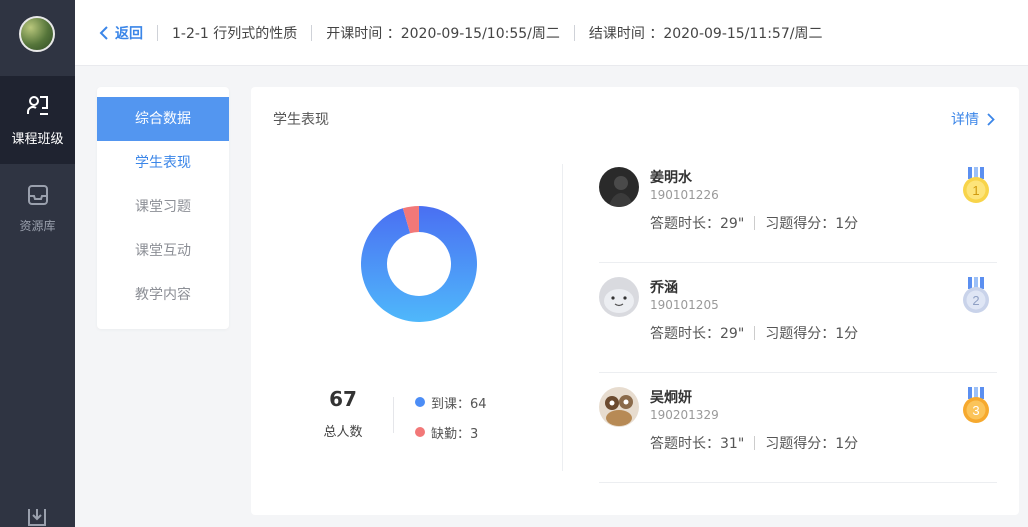 This screenshot has height=527, width=1028. Describe the element at coordinates (991, 119) in the screenshot. I see `chevron-right-icon` at that location.